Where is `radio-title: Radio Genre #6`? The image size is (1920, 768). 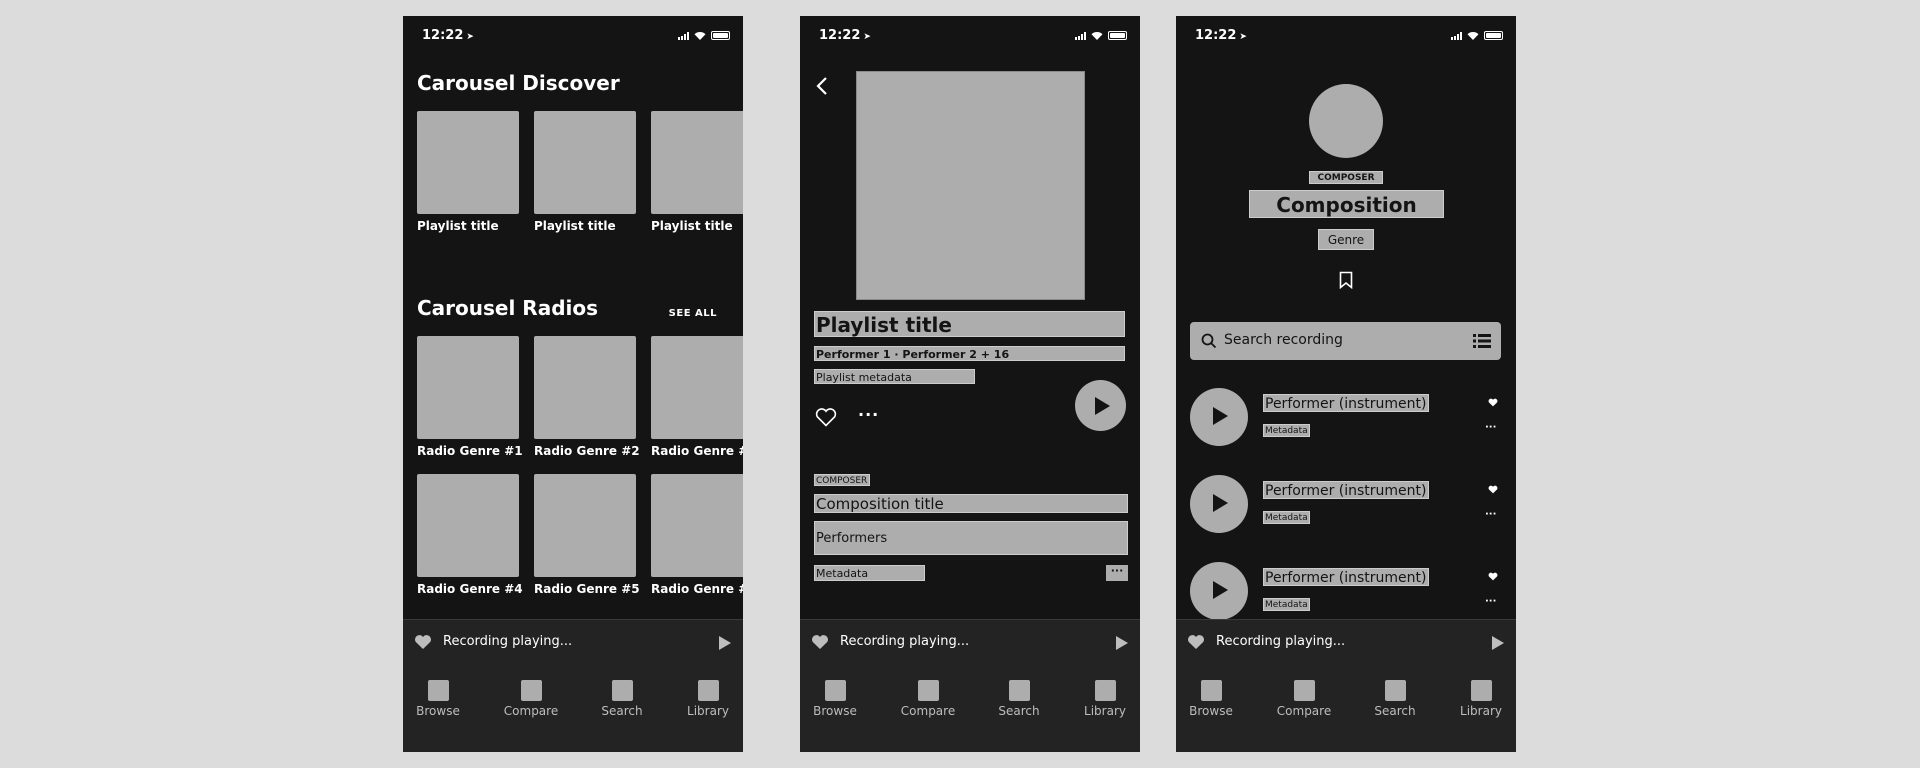
radio-title: Radio Genre #6 is located at coordinates (697, 589).